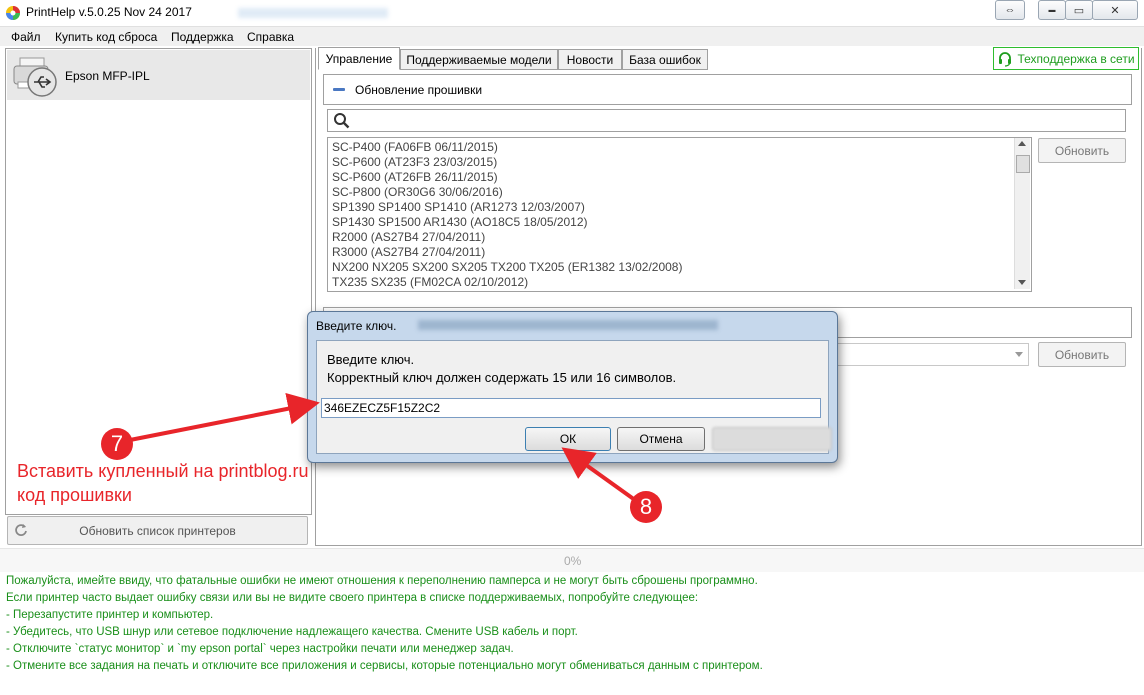  What do you see at coordinates (573, 561) in the screenshot?
I see `progress-percent: 0%` at bounding box center [573, 561].